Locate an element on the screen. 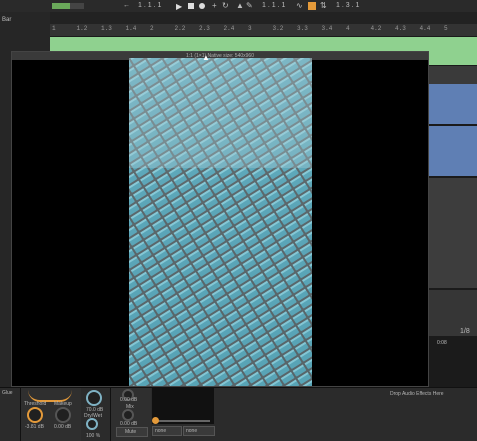 This screenshot has width=477, height=441. cursor-icon: ▲ is located at coordinates (206, 57).